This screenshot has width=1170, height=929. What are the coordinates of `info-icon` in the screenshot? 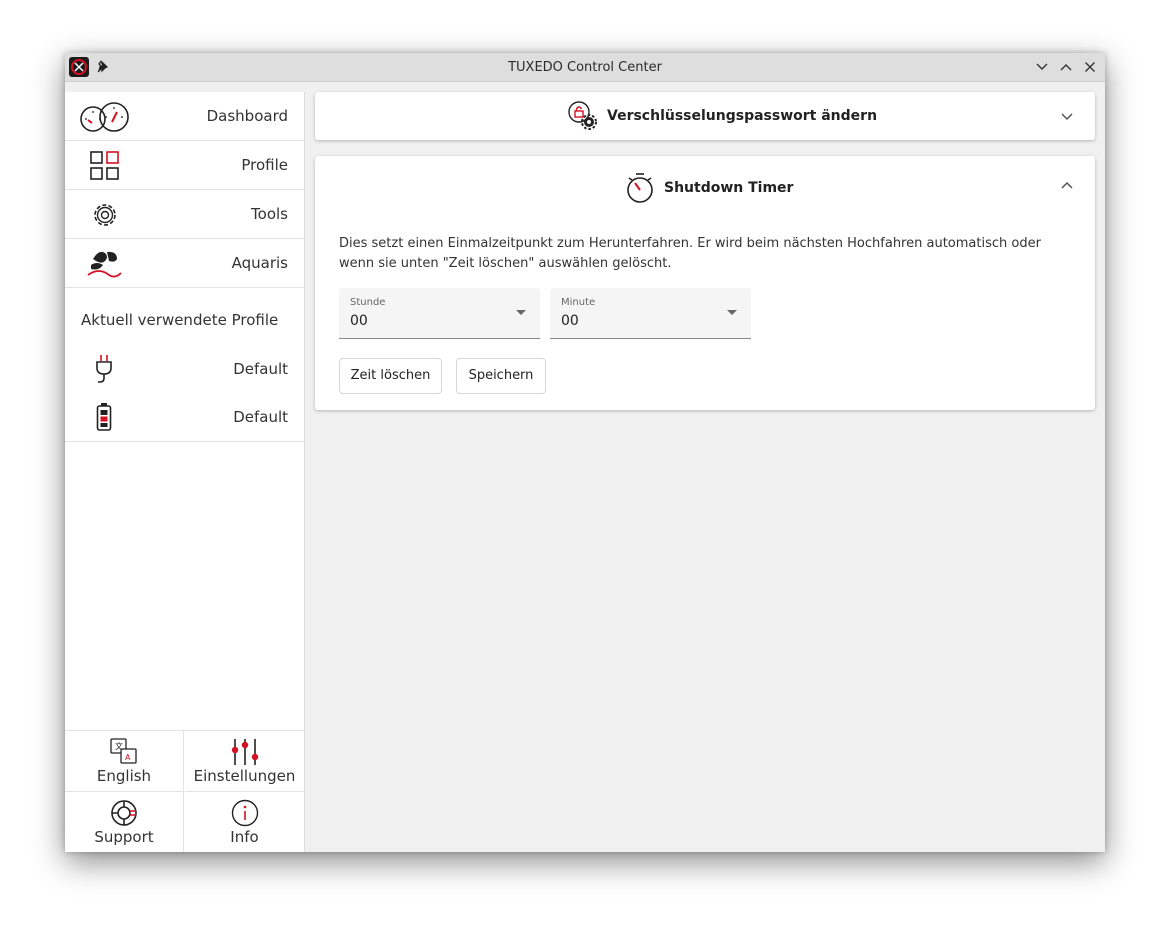 It's located at (245, 813).